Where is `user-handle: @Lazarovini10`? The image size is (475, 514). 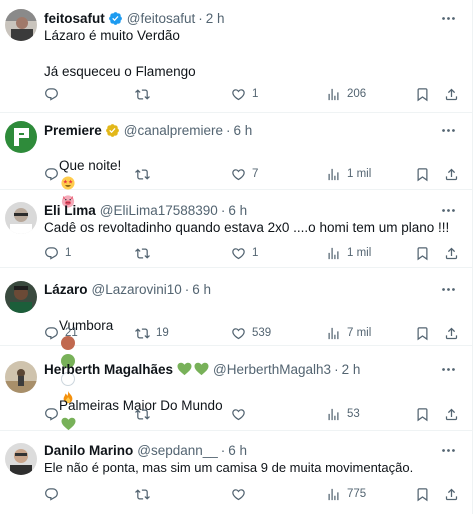
user-handle: @Lazarovini10 is located at coordinates (137, 289).